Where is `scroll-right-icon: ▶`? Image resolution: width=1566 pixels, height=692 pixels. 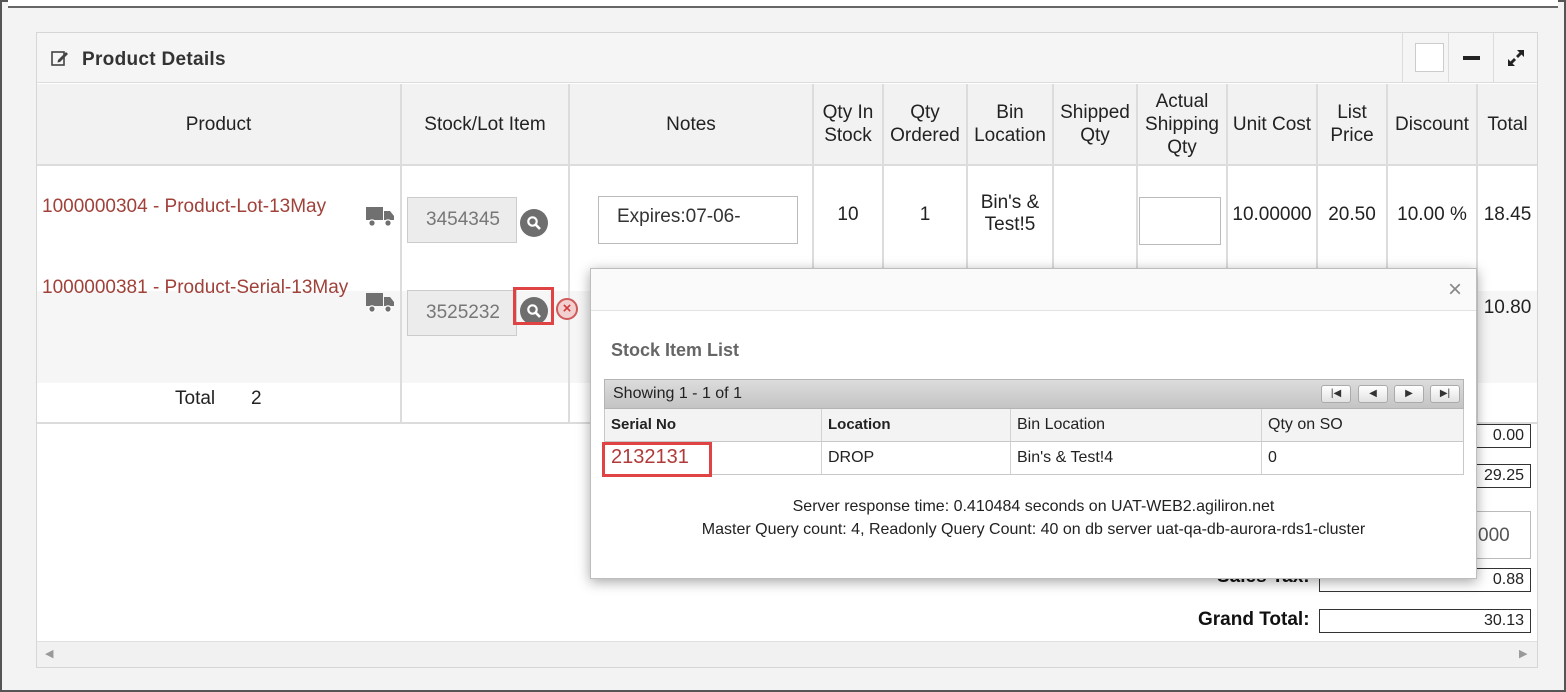
scroll-right-icon: ▶ is located at coordinates (1523, 653).